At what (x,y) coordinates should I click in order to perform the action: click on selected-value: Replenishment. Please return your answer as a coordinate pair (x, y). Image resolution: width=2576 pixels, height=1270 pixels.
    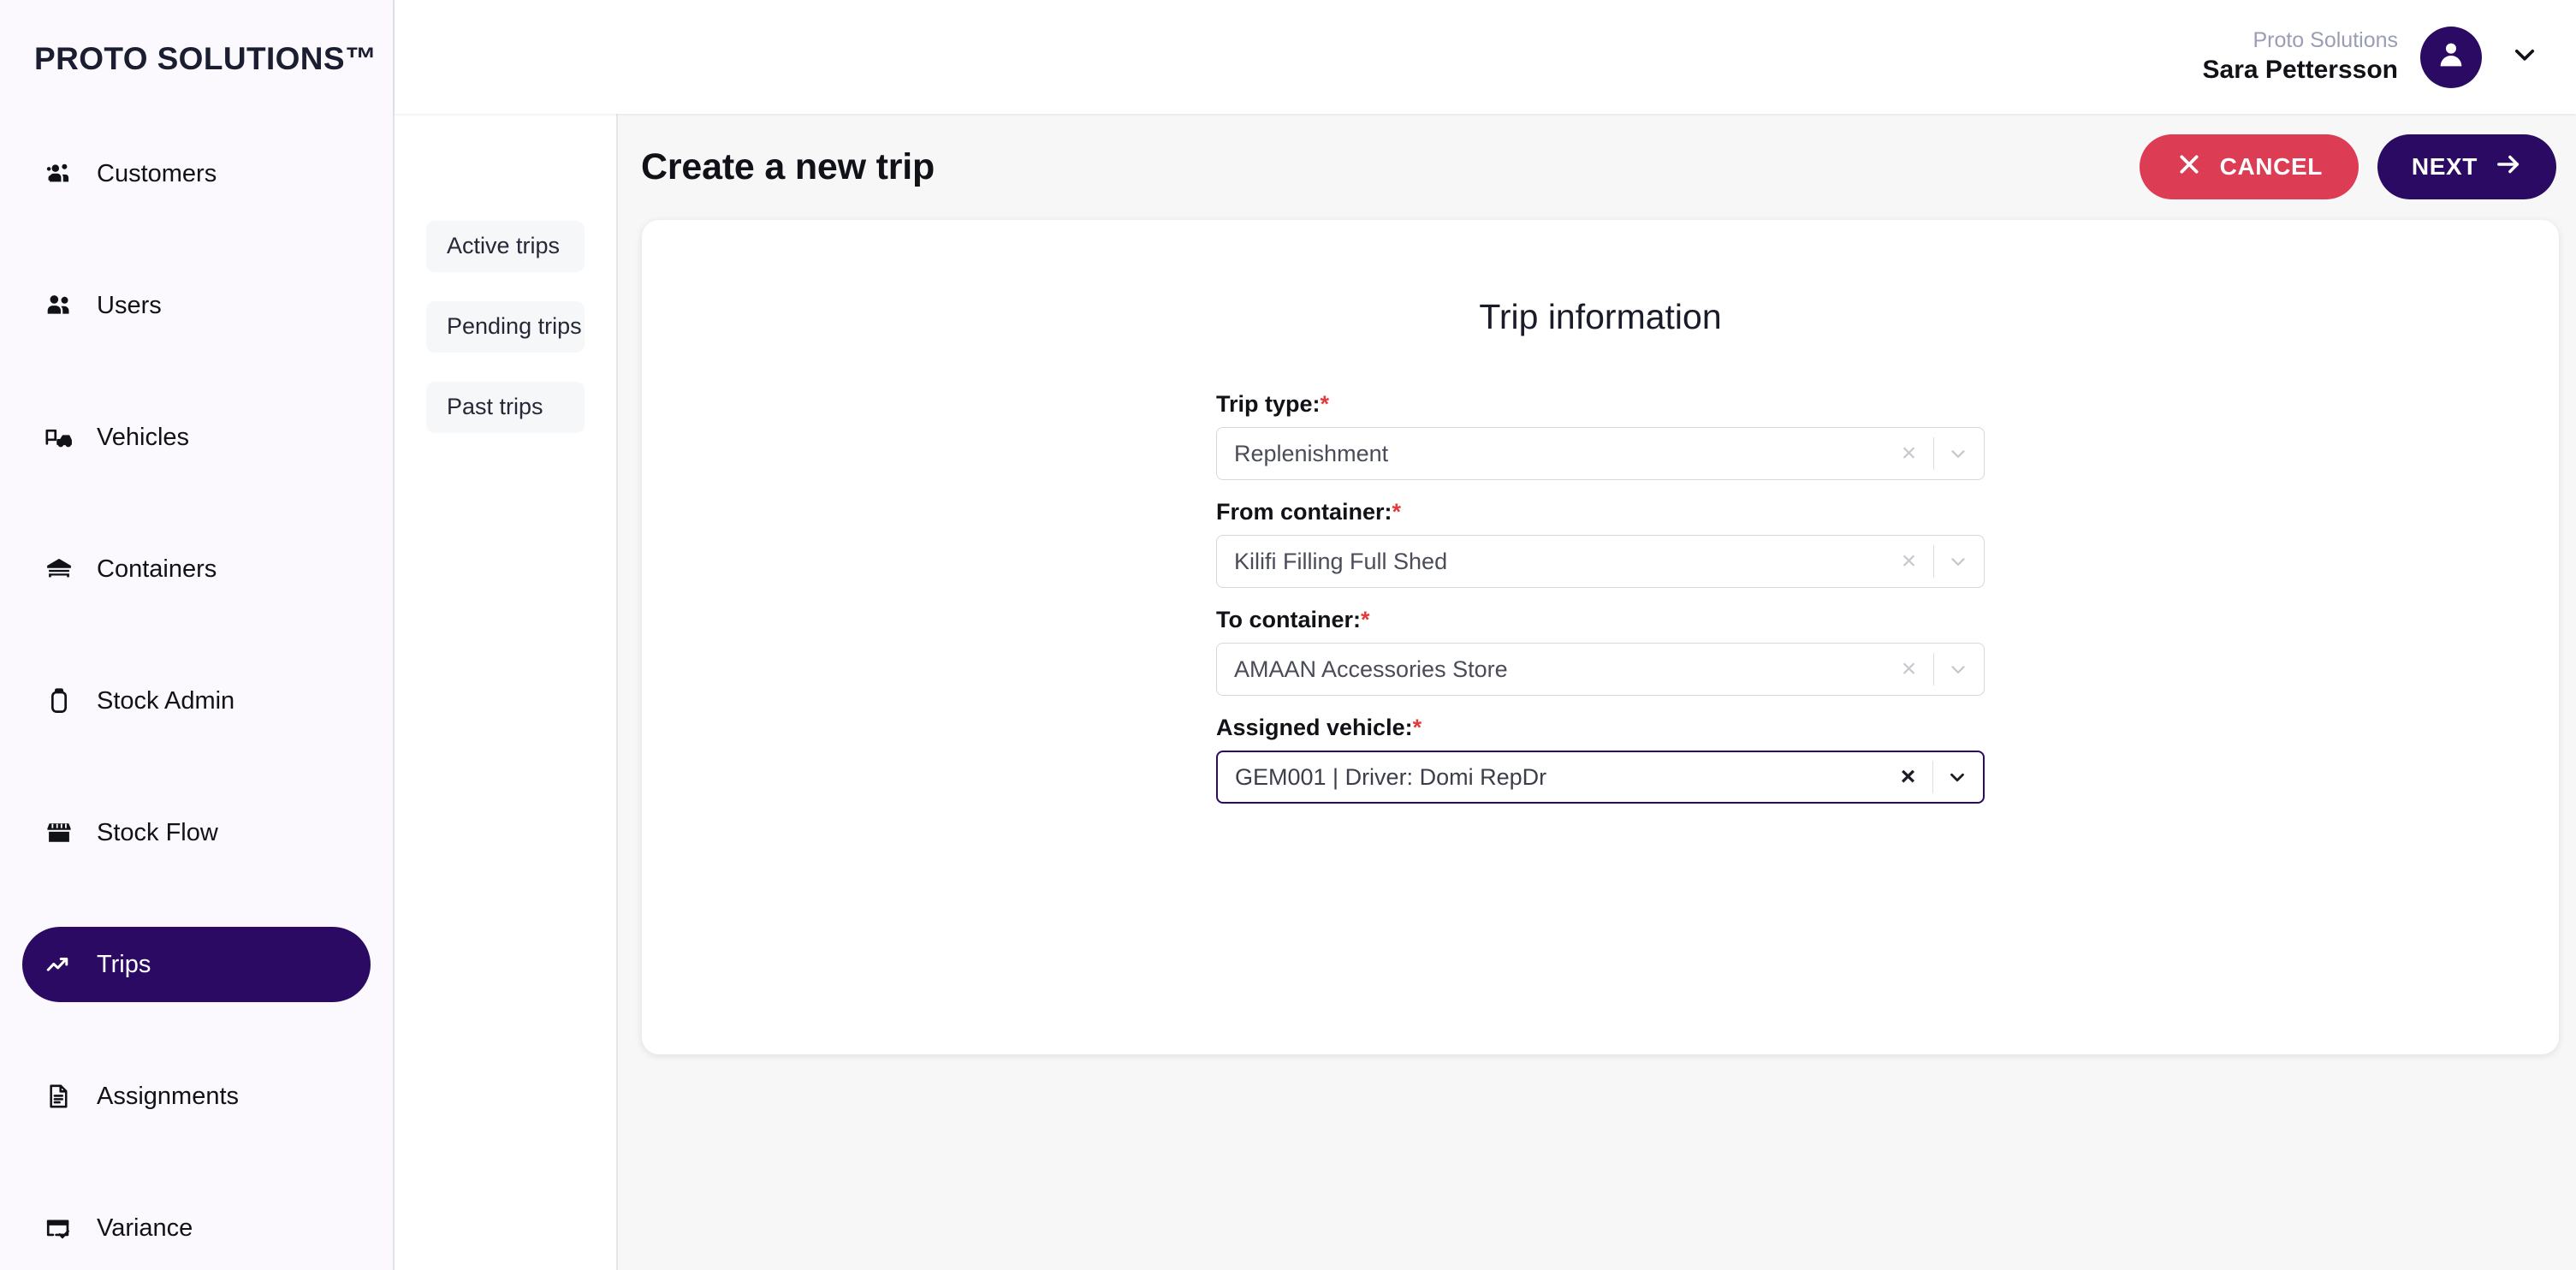
    Looking at the image, I should click on (1311, 453).